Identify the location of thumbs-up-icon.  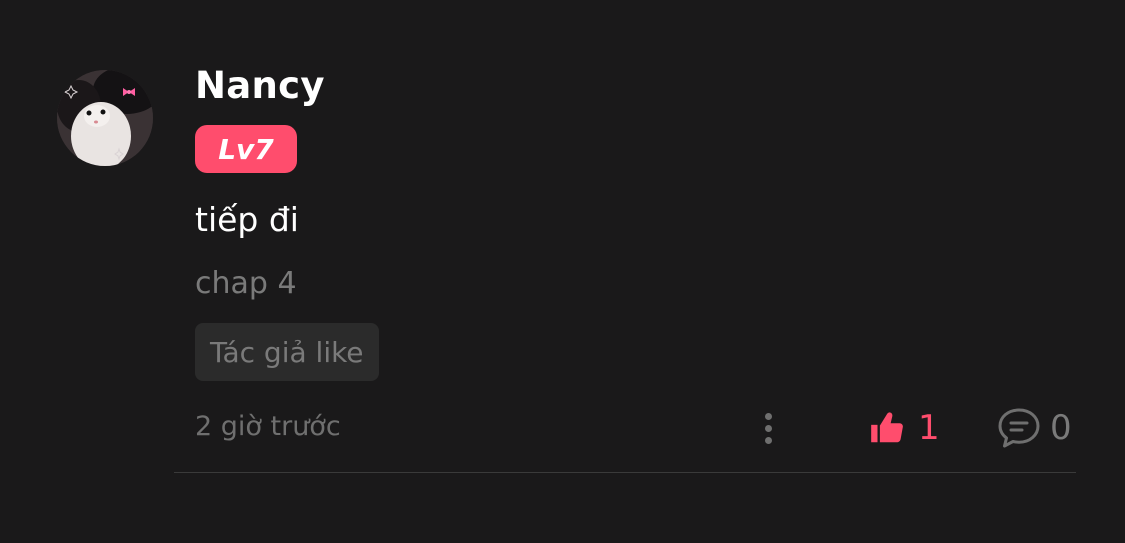
(887, 427).